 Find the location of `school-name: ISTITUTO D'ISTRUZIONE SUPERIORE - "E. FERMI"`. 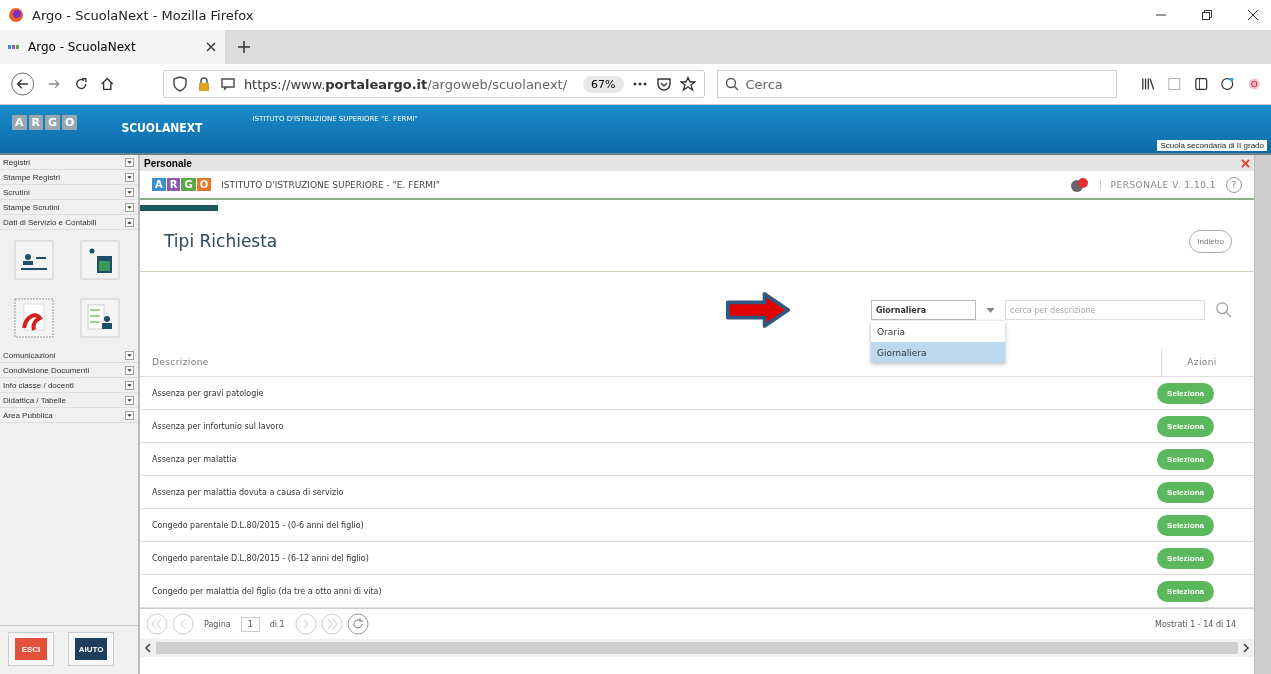

school-name: ISTITUTO D'ISTRUZIONE SUPERIORE - "E. FERMI" is located at coordinates (330, 184).